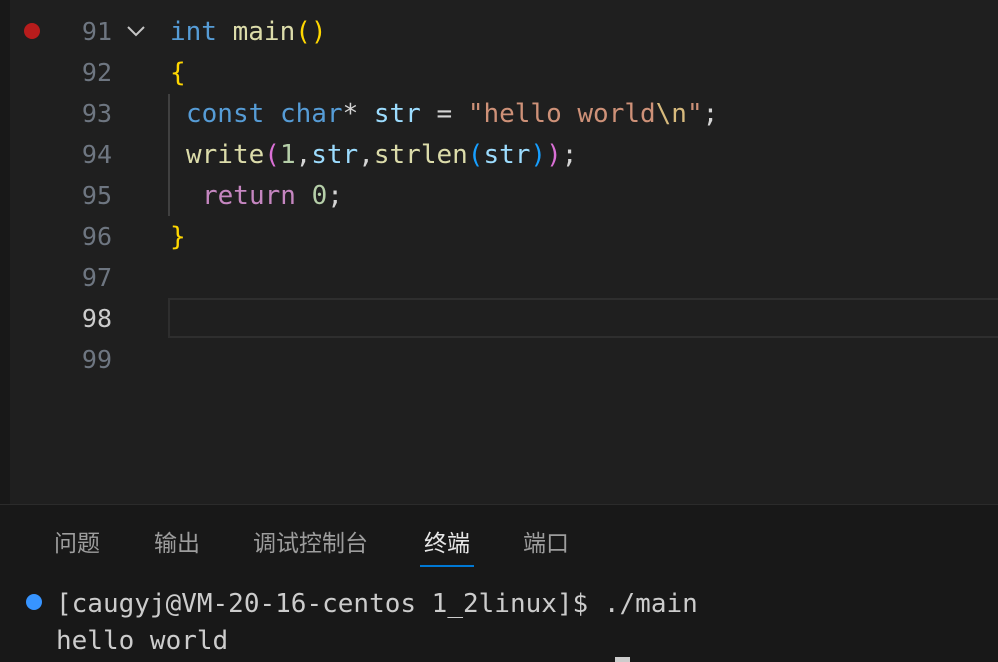 This screenshot has width=998, height=662. What do you see at coordinates (504, 31) in the screenshot?
I see `code-line-91: 91 int main()` at bounding box center [504, 31].